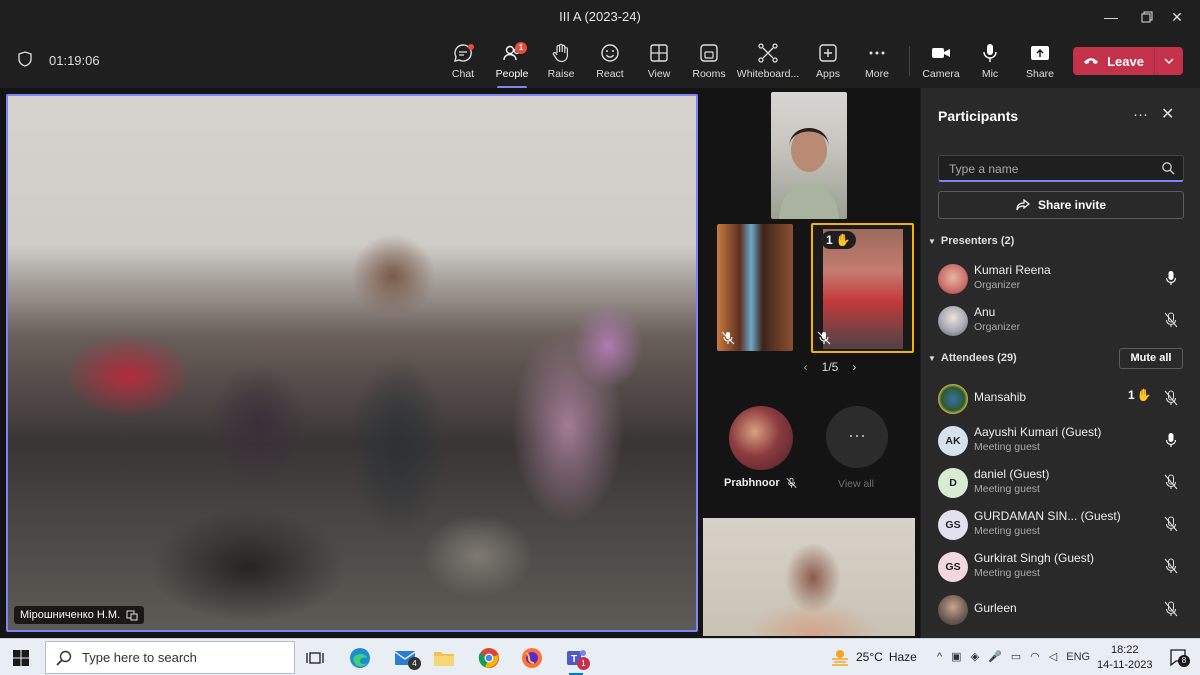 This screenshot has width=1200, height=675. Describe the element at coordinates (909, 61) in the screenshot. I see `toolbar-divider` at that location.